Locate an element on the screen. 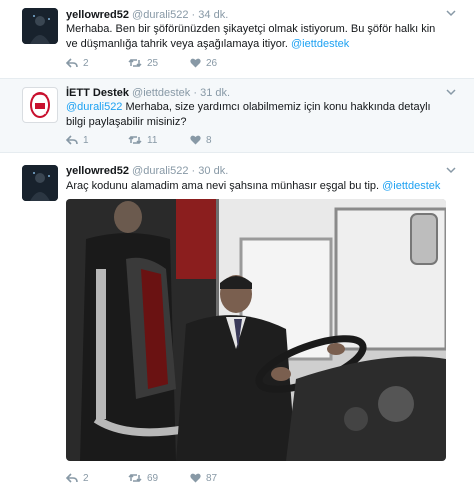  tweet-actions: 1 11 8 is located at coordinates (159, 140).